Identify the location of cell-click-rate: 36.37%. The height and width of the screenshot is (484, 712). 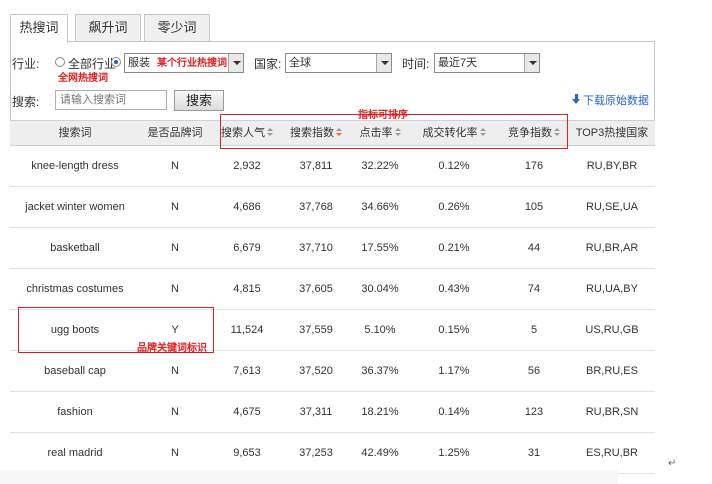
(380, 371).